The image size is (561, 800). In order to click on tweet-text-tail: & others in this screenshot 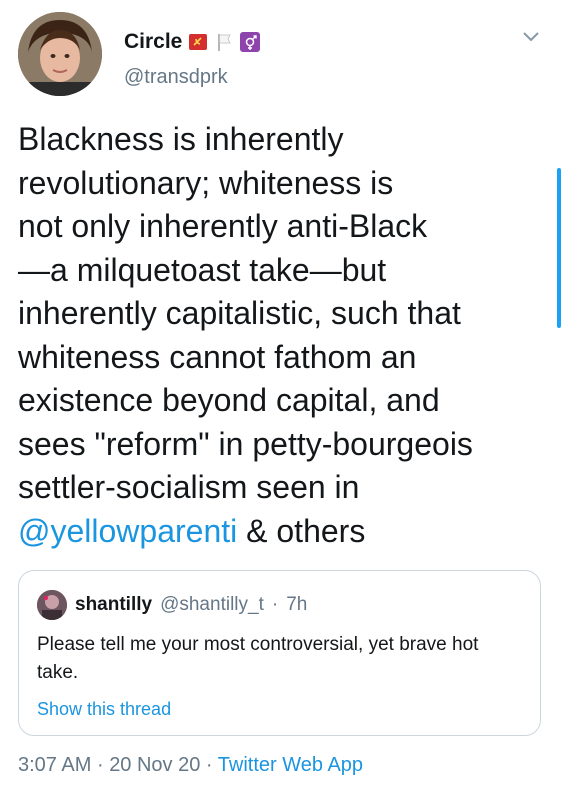, I will do `click(301, 530)`.